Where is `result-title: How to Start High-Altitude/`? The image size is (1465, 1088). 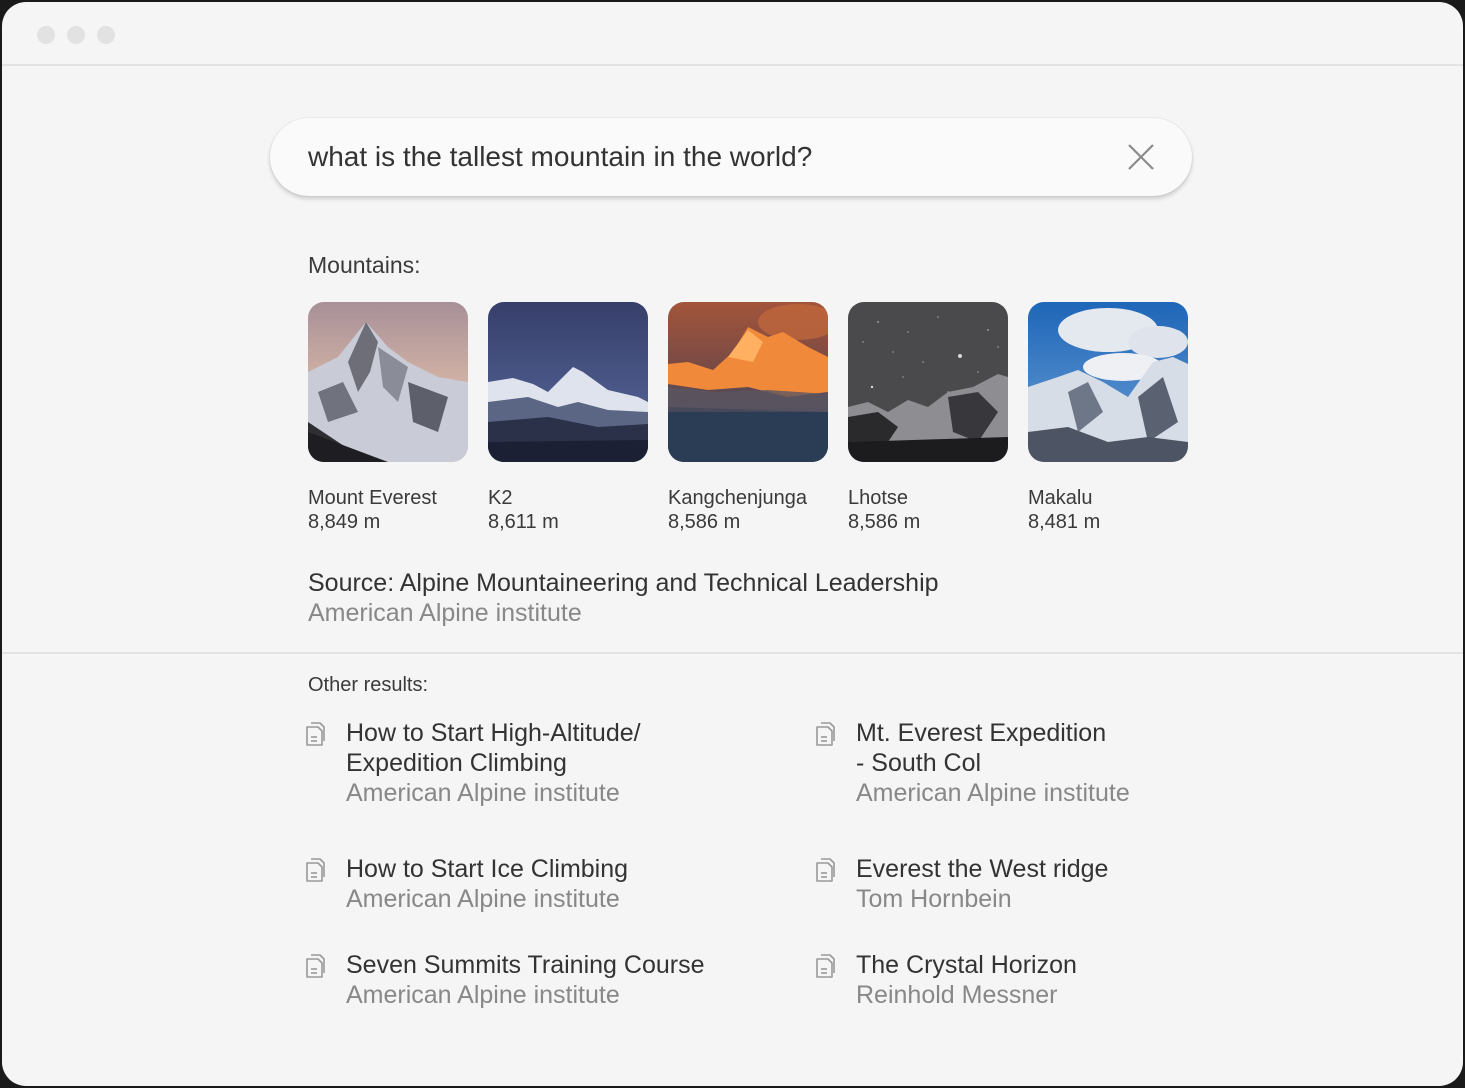
result-title: How to Start High-Altitude/ is located at coordinates (493, 733).